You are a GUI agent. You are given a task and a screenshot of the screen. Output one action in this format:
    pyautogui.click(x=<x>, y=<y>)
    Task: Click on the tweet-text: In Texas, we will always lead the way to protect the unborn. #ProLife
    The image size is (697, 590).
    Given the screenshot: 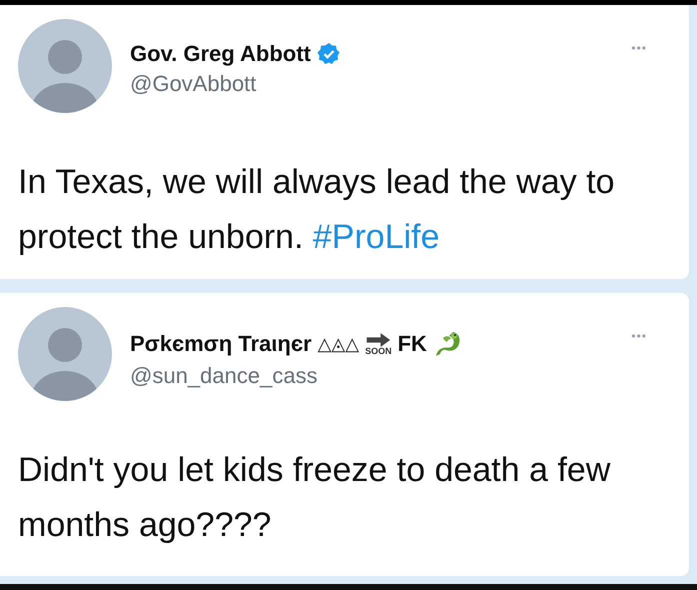 What is the action you would take?
    pyautogui.click(x=317, y=210)
    